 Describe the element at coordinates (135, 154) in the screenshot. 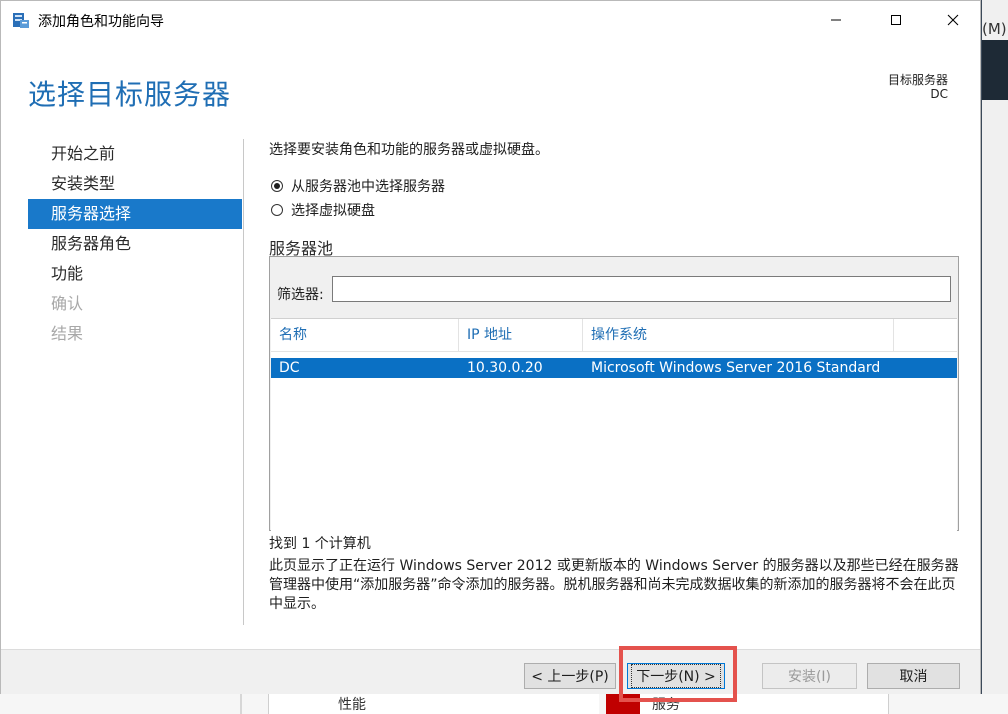

I see `nav-item-before-you-begin: 开始之前` at that location.